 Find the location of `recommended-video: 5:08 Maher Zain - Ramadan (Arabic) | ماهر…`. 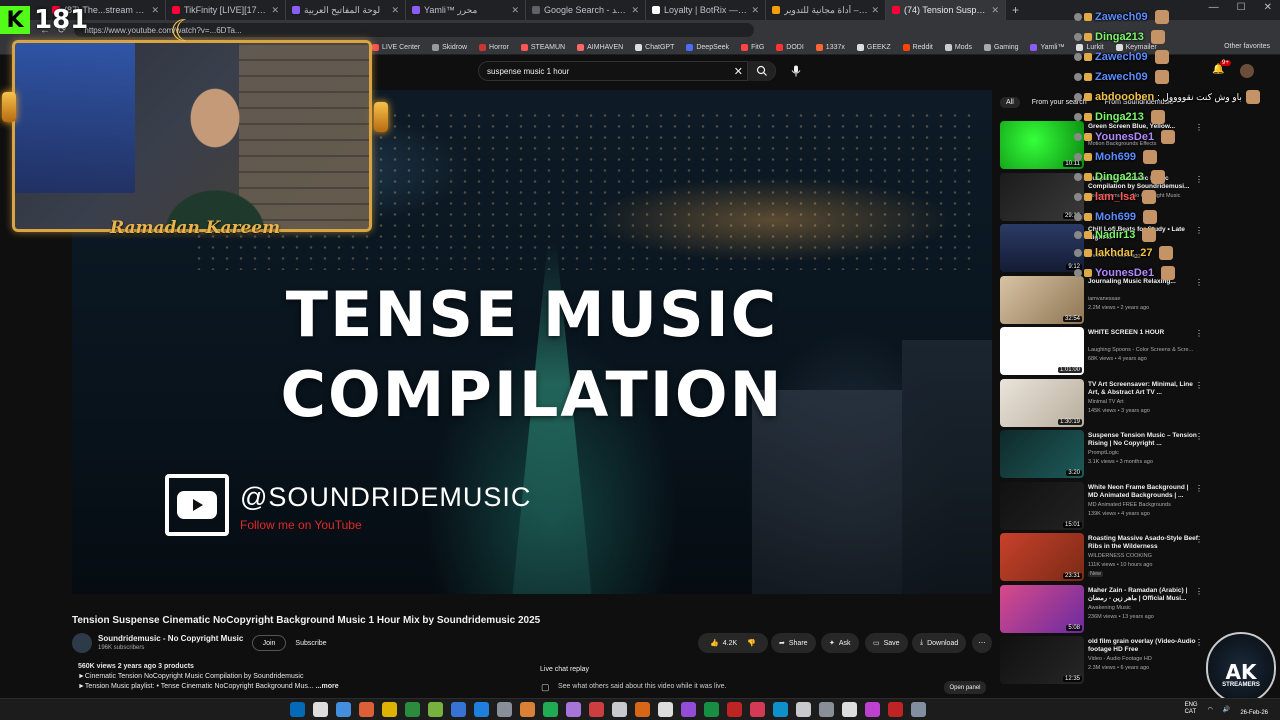

recommended-video: 5:08 Maher Zain - Ramadan (Arabic) | ماهر… is located at coordinates (1101, 609).